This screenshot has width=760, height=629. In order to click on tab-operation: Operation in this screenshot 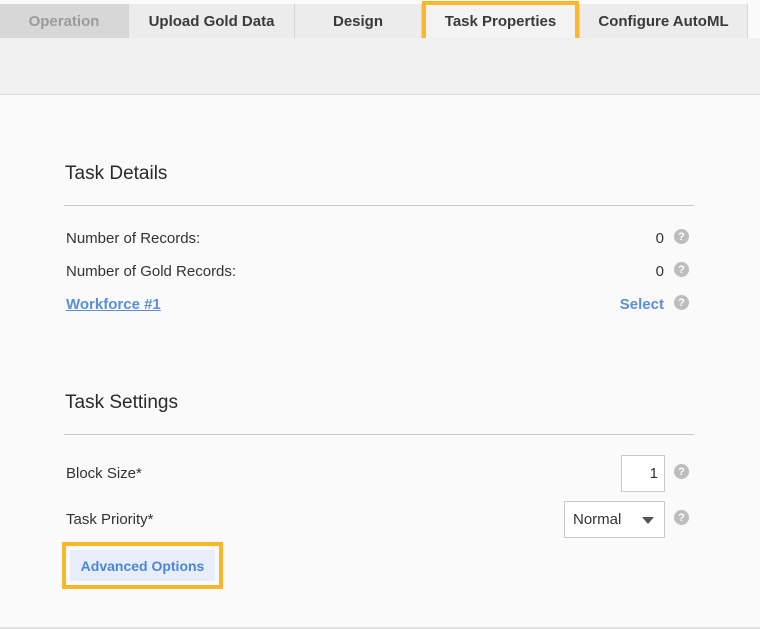, I will do `click(64, 21)`.